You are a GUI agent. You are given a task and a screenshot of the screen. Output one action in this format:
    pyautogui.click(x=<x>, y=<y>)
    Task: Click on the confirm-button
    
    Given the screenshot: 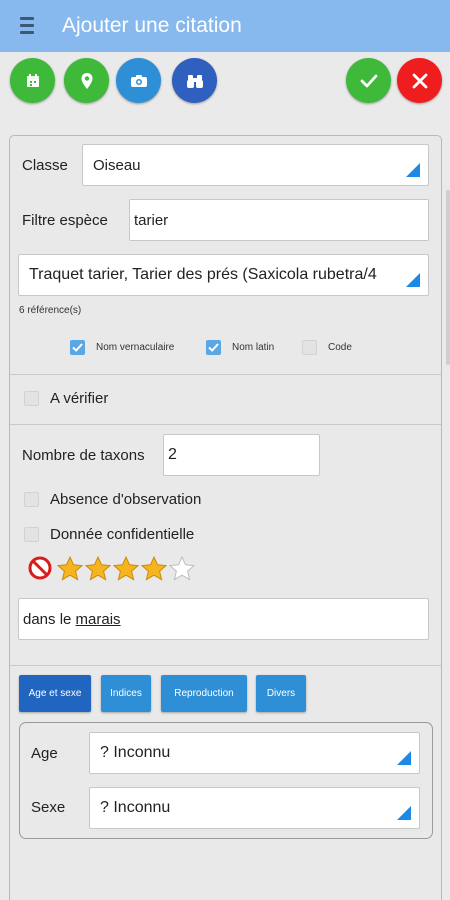 What is the action you would take?
    pyautogui.click(x=368, y=80)
    